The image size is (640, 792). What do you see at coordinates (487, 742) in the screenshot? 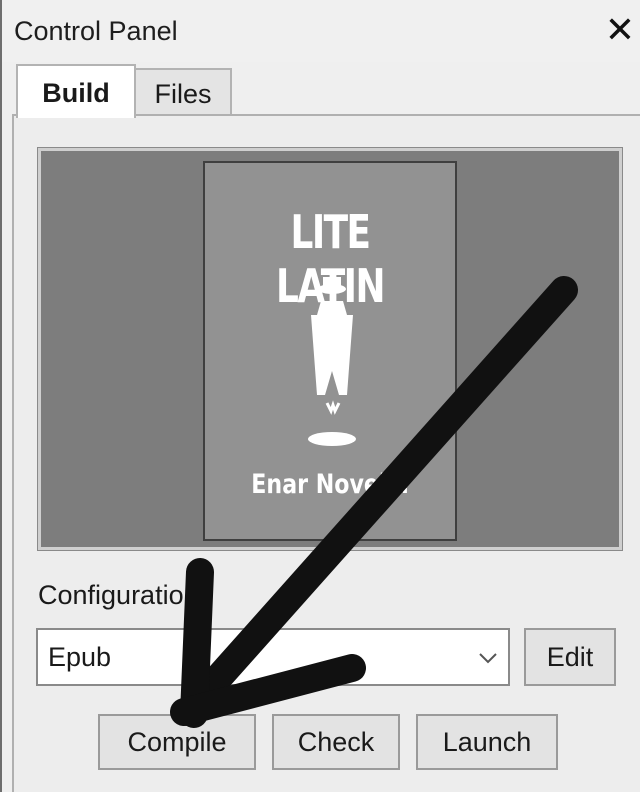
I see `launch-button: Launch` at bounding box center [487, 742].